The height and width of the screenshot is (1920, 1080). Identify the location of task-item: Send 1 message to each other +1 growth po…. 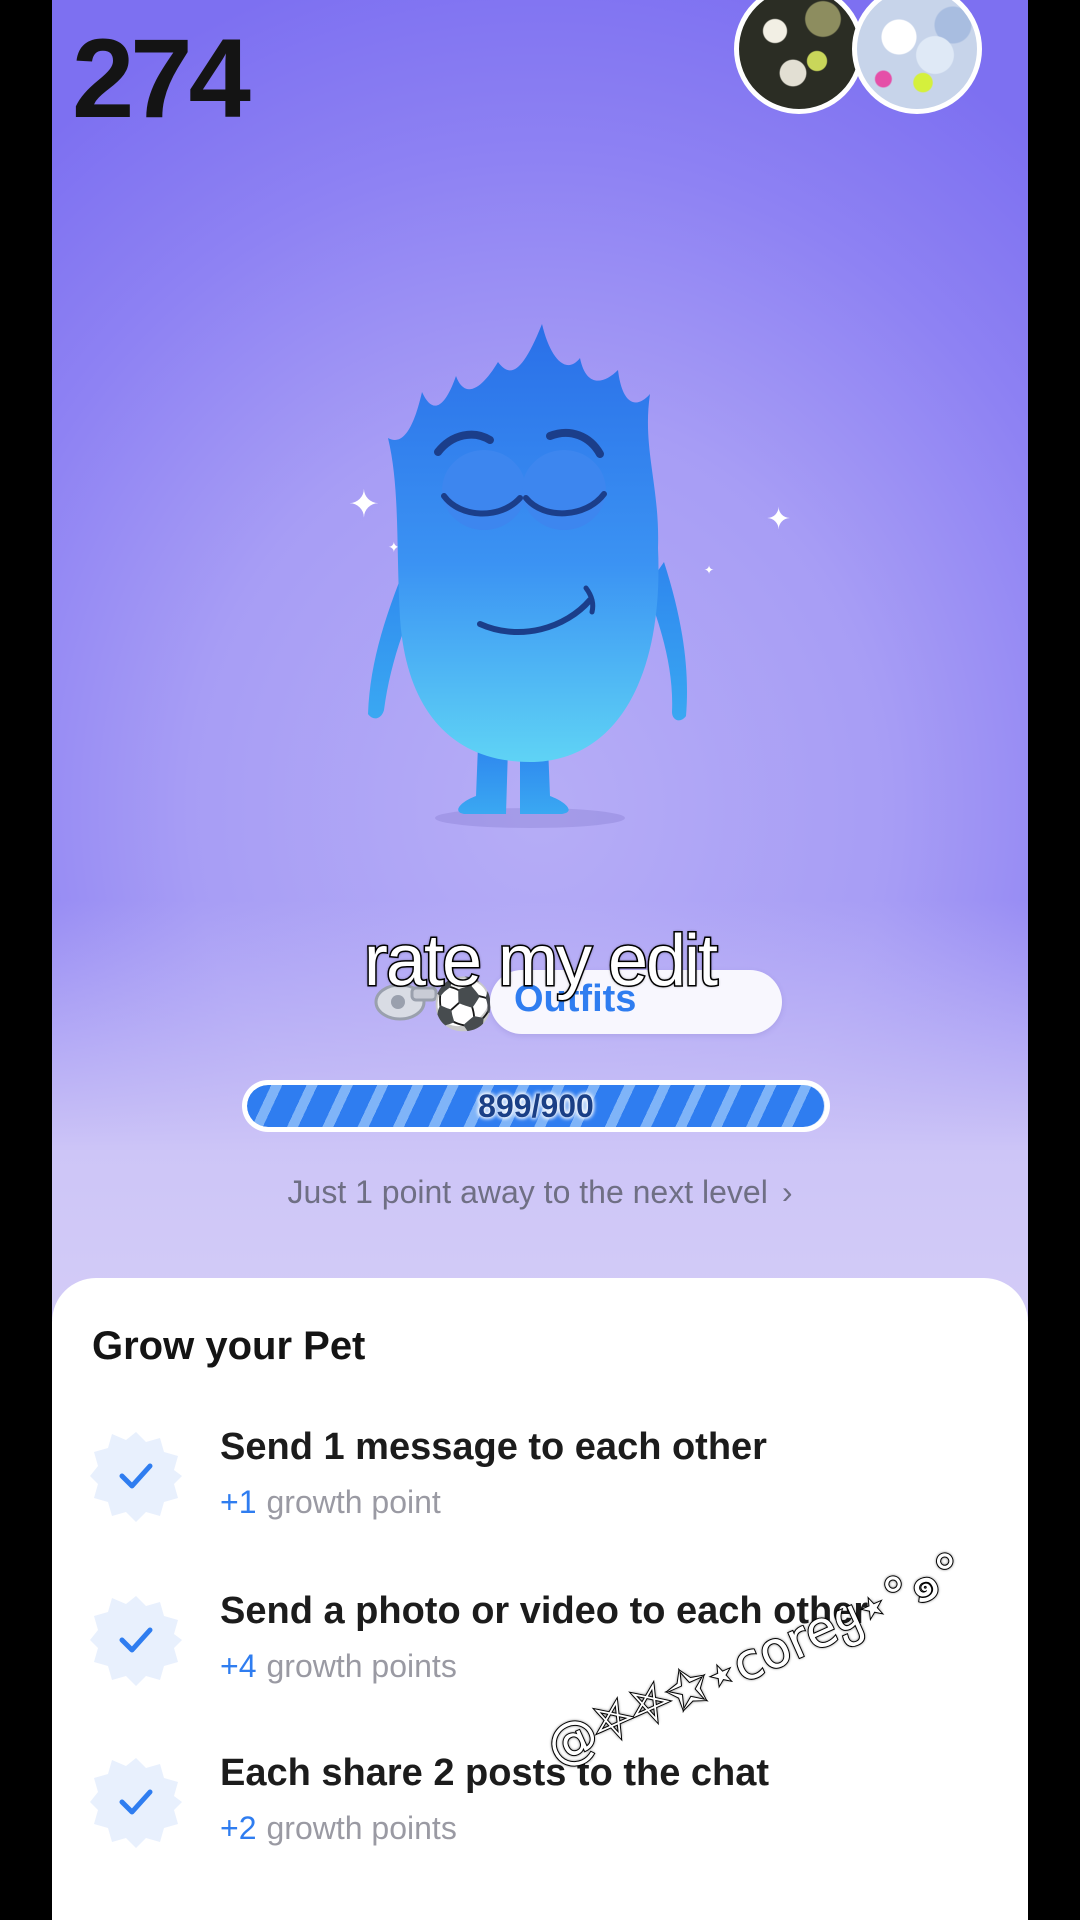
(540, 1486).